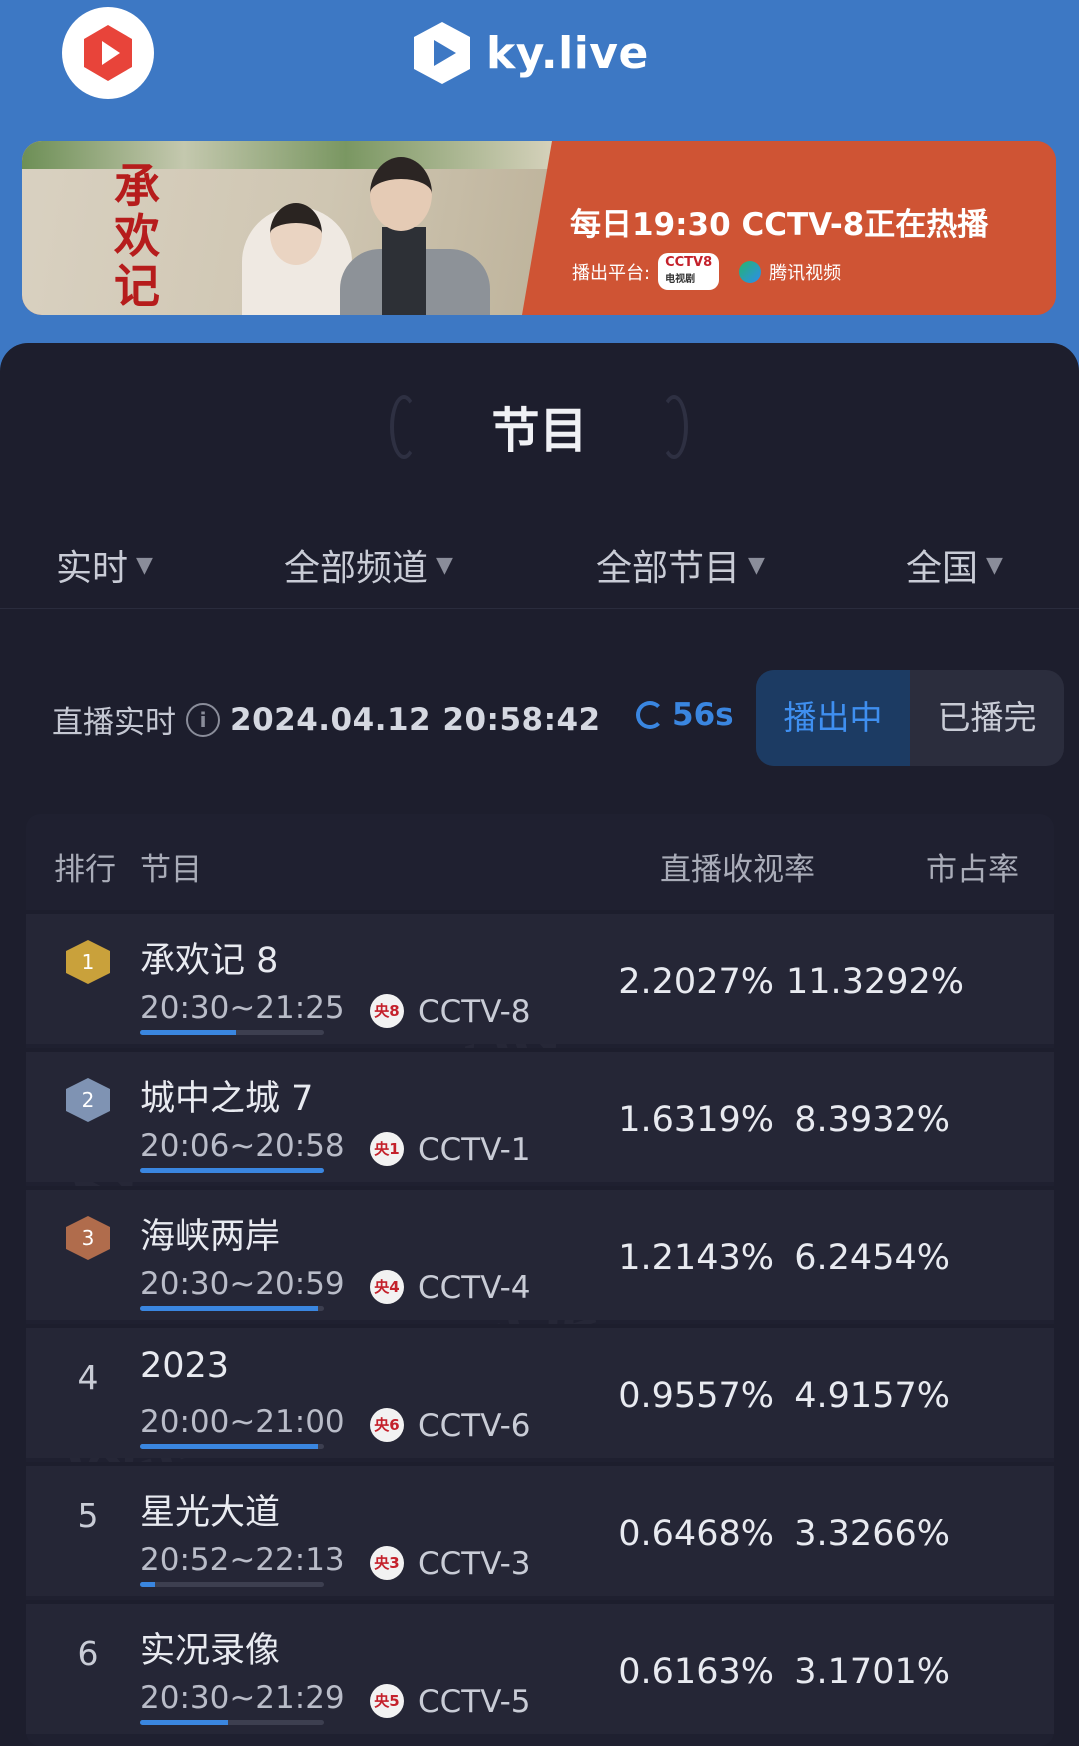 Image resolution: width=1079 pixels, height=1746 pixels. I want to click on program-time: 20:52~22:13, so click(242, 1560).